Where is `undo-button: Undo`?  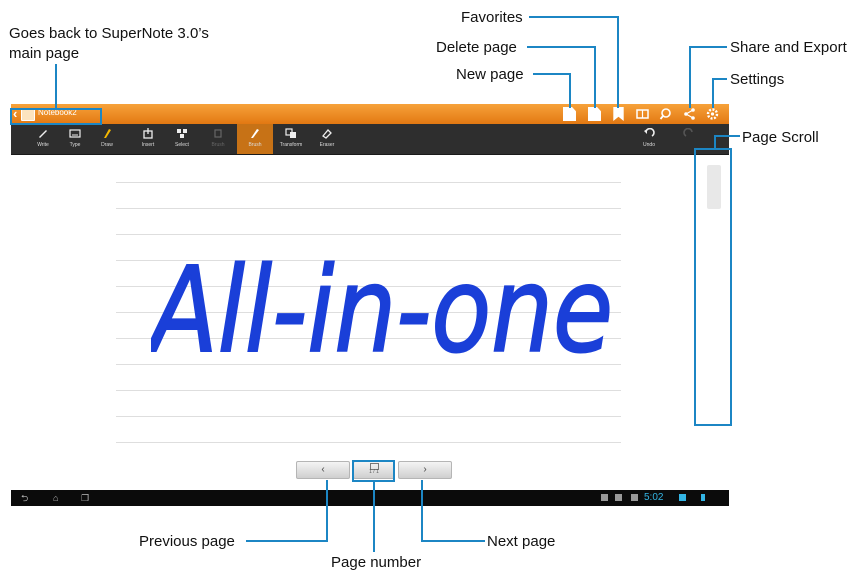
undo-button: Undo is located at coordinates (649, 139).